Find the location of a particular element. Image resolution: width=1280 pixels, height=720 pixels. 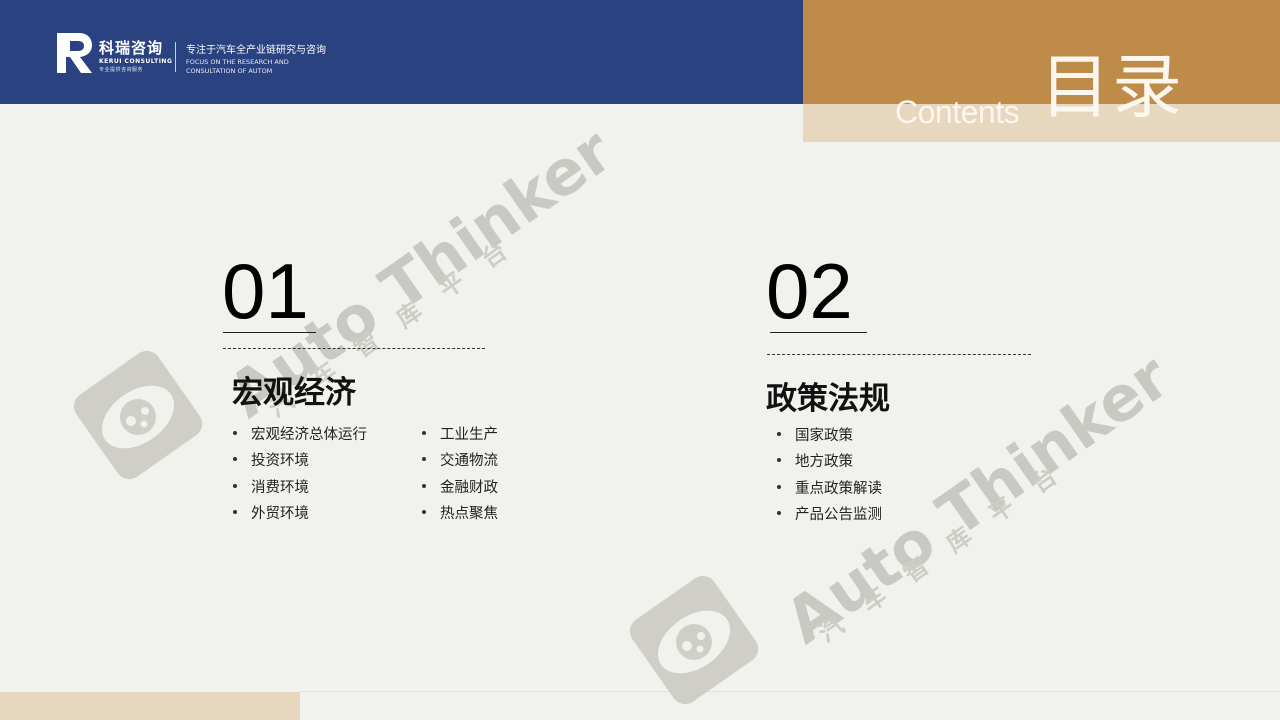

list-item: 工业生产 is located at coordinates (460, 433).